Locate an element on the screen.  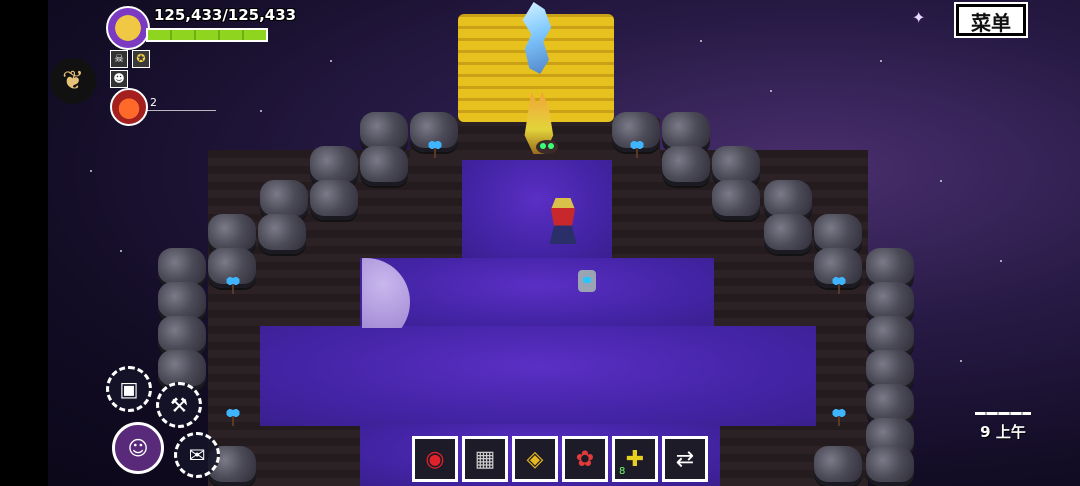
red-orb-icon: ◉ is located at coordinates (435, 459).